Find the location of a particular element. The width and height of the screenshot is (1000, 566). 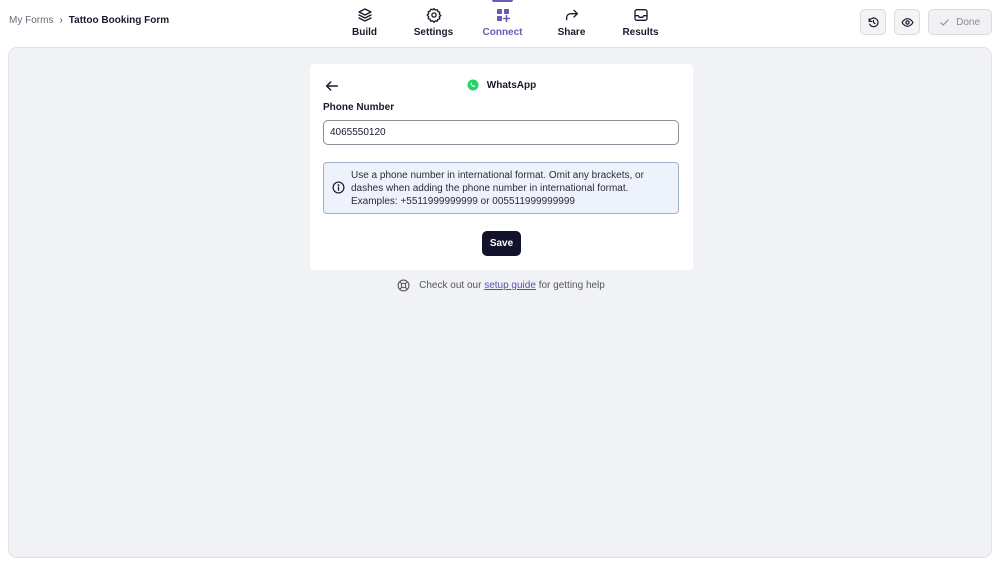

setup-guide-link: setup guide is located at coordinates (510, 285).